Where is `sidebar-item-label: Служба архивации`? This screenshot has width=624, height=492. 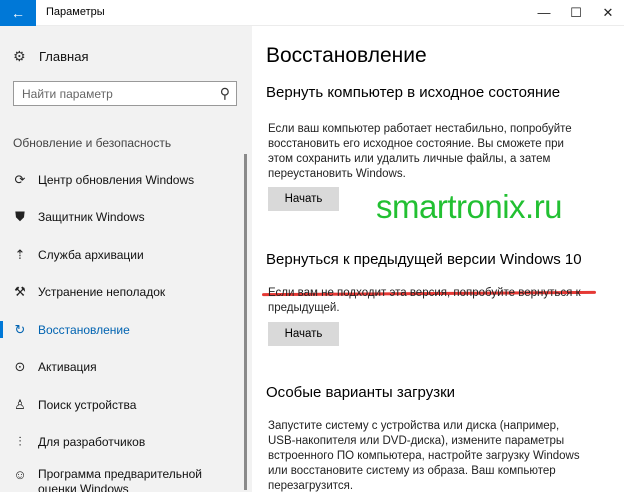
sidebar-item-label: Служба архивации is located at coordinates (91, 254).